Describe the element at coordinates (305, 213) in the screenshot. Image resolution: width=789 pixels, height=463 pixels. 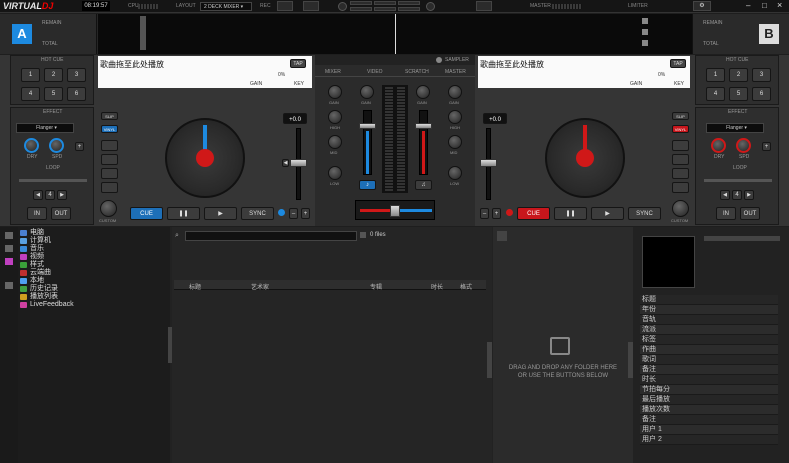
I see `deck-a-pitch-plus: +` at that location.